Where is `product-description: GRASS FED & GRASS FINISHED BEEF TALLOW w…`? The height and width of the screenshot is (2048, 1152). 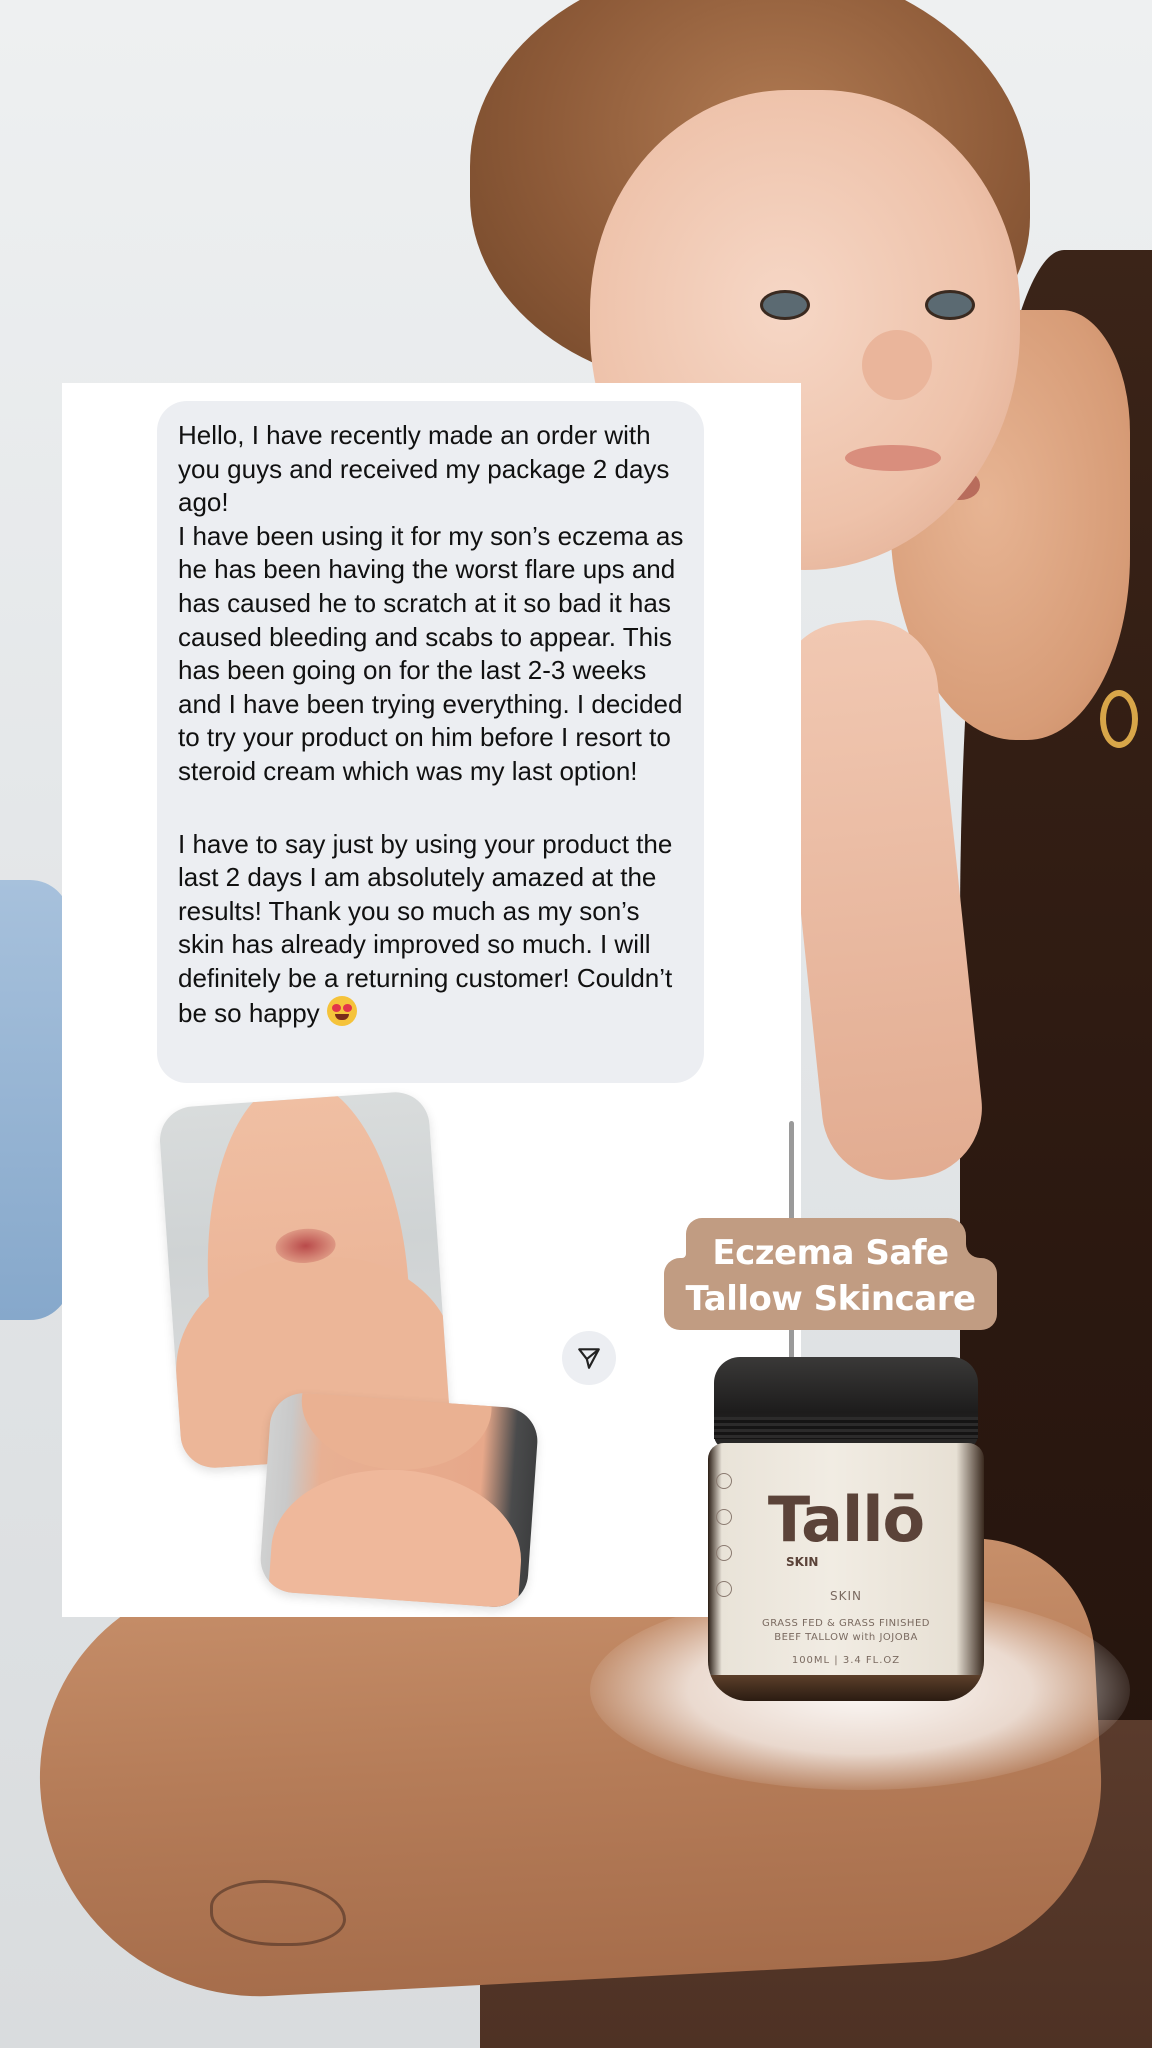
product-description: GRASS FED & GRASS FINISHED BEEF TALLOW w… is located at coordinates (846, 1630).